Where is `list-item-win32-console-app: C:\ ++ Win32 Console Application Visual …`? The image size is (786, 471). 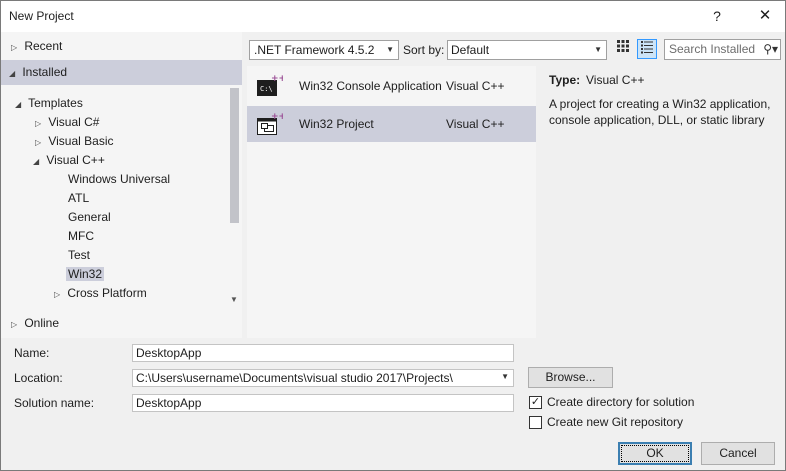
list-item-win32-console-app: C:\ ++ Win32 Console Application Visual … is located at coordinates (391, 86).